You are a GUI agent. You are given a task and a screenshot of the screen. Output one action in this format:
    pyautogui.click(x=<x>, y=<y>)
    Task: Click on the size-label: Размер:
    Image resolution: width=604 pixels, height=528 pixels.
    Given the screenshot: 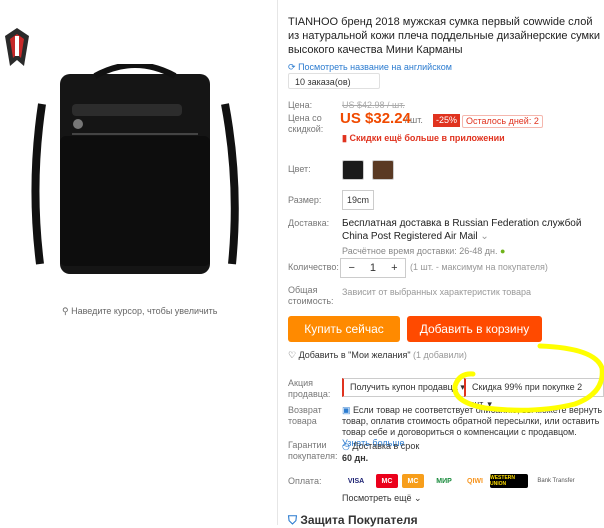 What is the action you would take?
    pyautogui.click(x=305, y=200)
    